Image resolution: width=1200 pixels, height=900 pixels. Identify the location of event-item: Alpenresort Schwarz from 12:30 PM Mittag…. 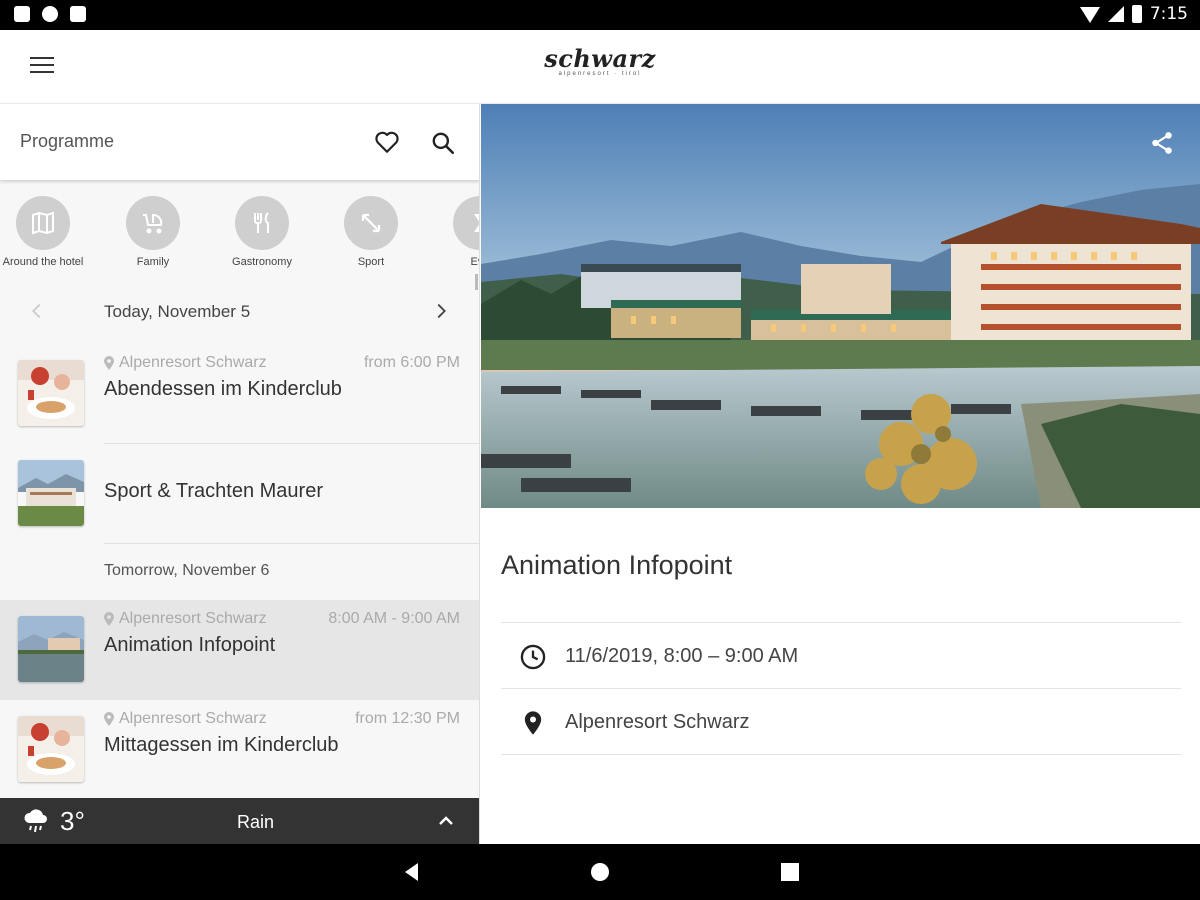
(239, 750).